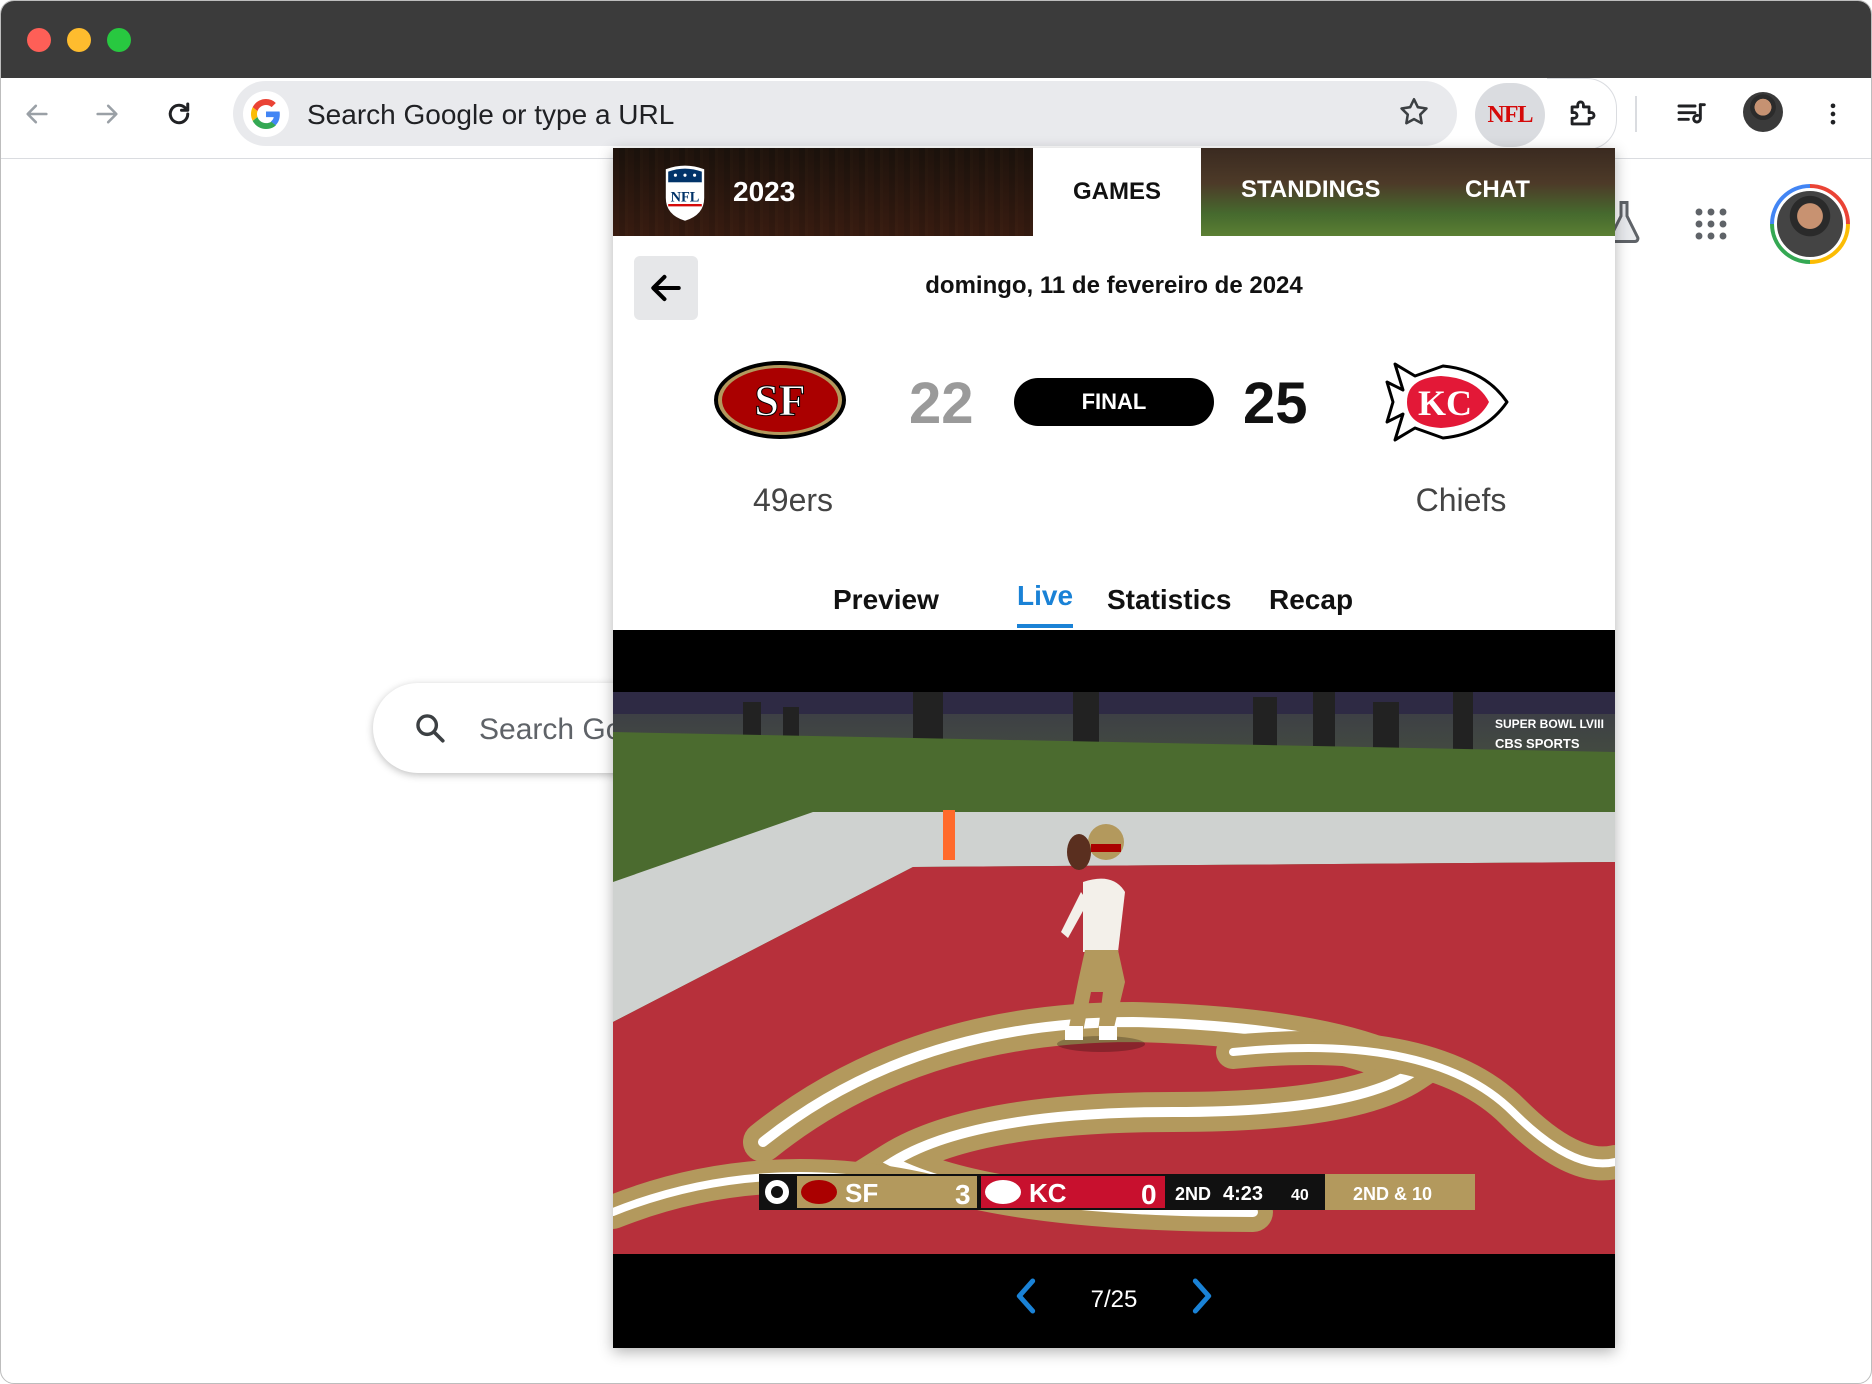 This screenshot has height=1384, width=1872. I want to click on nfl-extension-button: NFL, so click(1510, 115).